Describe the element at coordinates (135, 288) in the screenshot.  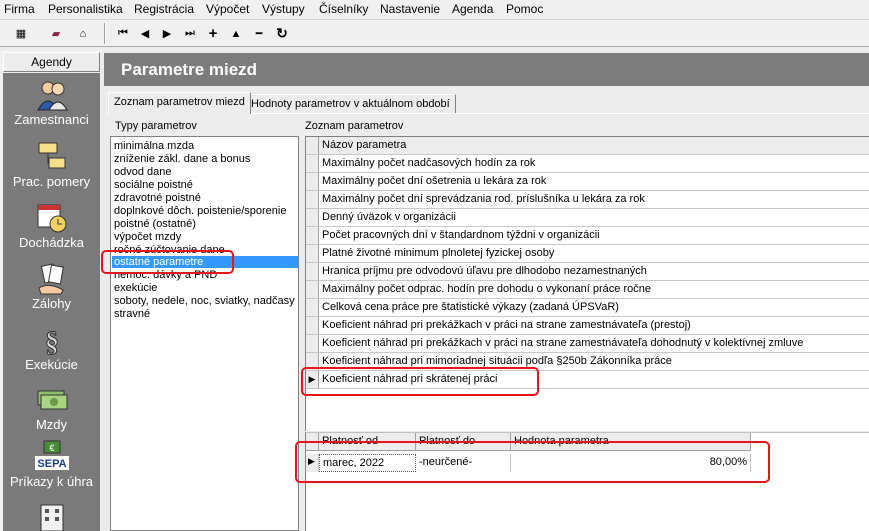
I see `list-item: exekúcie` at that location.